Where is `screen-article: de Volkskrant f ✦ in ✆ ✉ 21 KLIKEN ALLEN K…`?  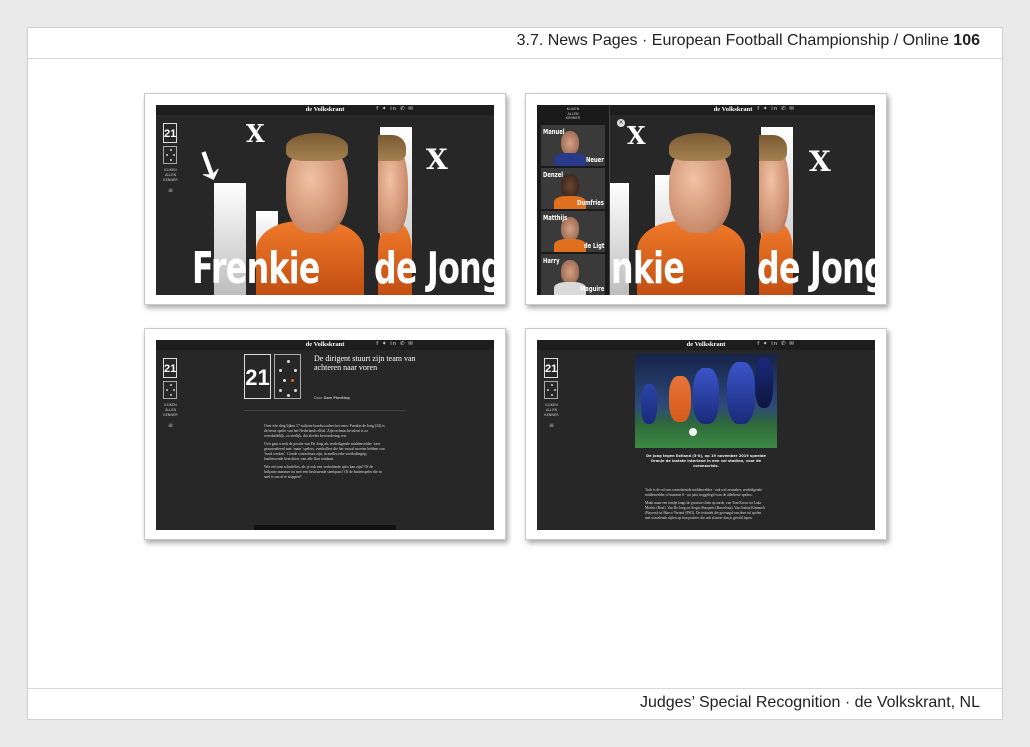
screen-article: de Volkskrant f ✦ in ✆ ✉ 21 KLIKEN ALLEN K… is located at coordinates (325, 435).